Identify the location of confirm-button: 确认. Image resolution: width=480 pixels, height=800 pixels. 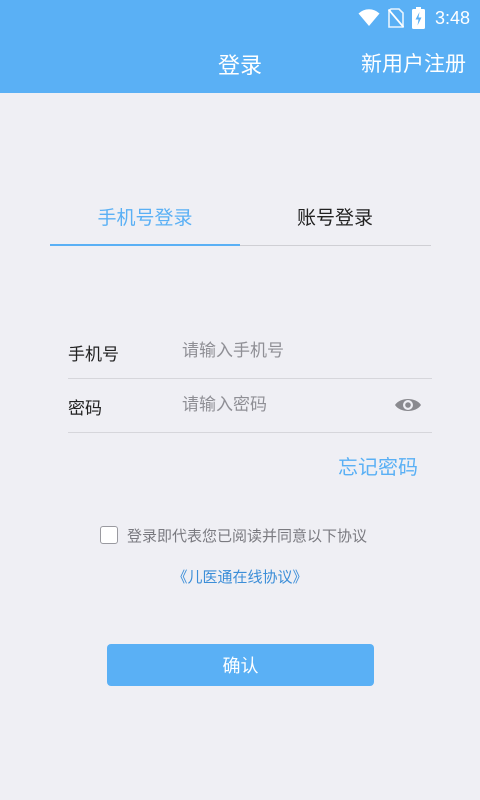
(240, 665).